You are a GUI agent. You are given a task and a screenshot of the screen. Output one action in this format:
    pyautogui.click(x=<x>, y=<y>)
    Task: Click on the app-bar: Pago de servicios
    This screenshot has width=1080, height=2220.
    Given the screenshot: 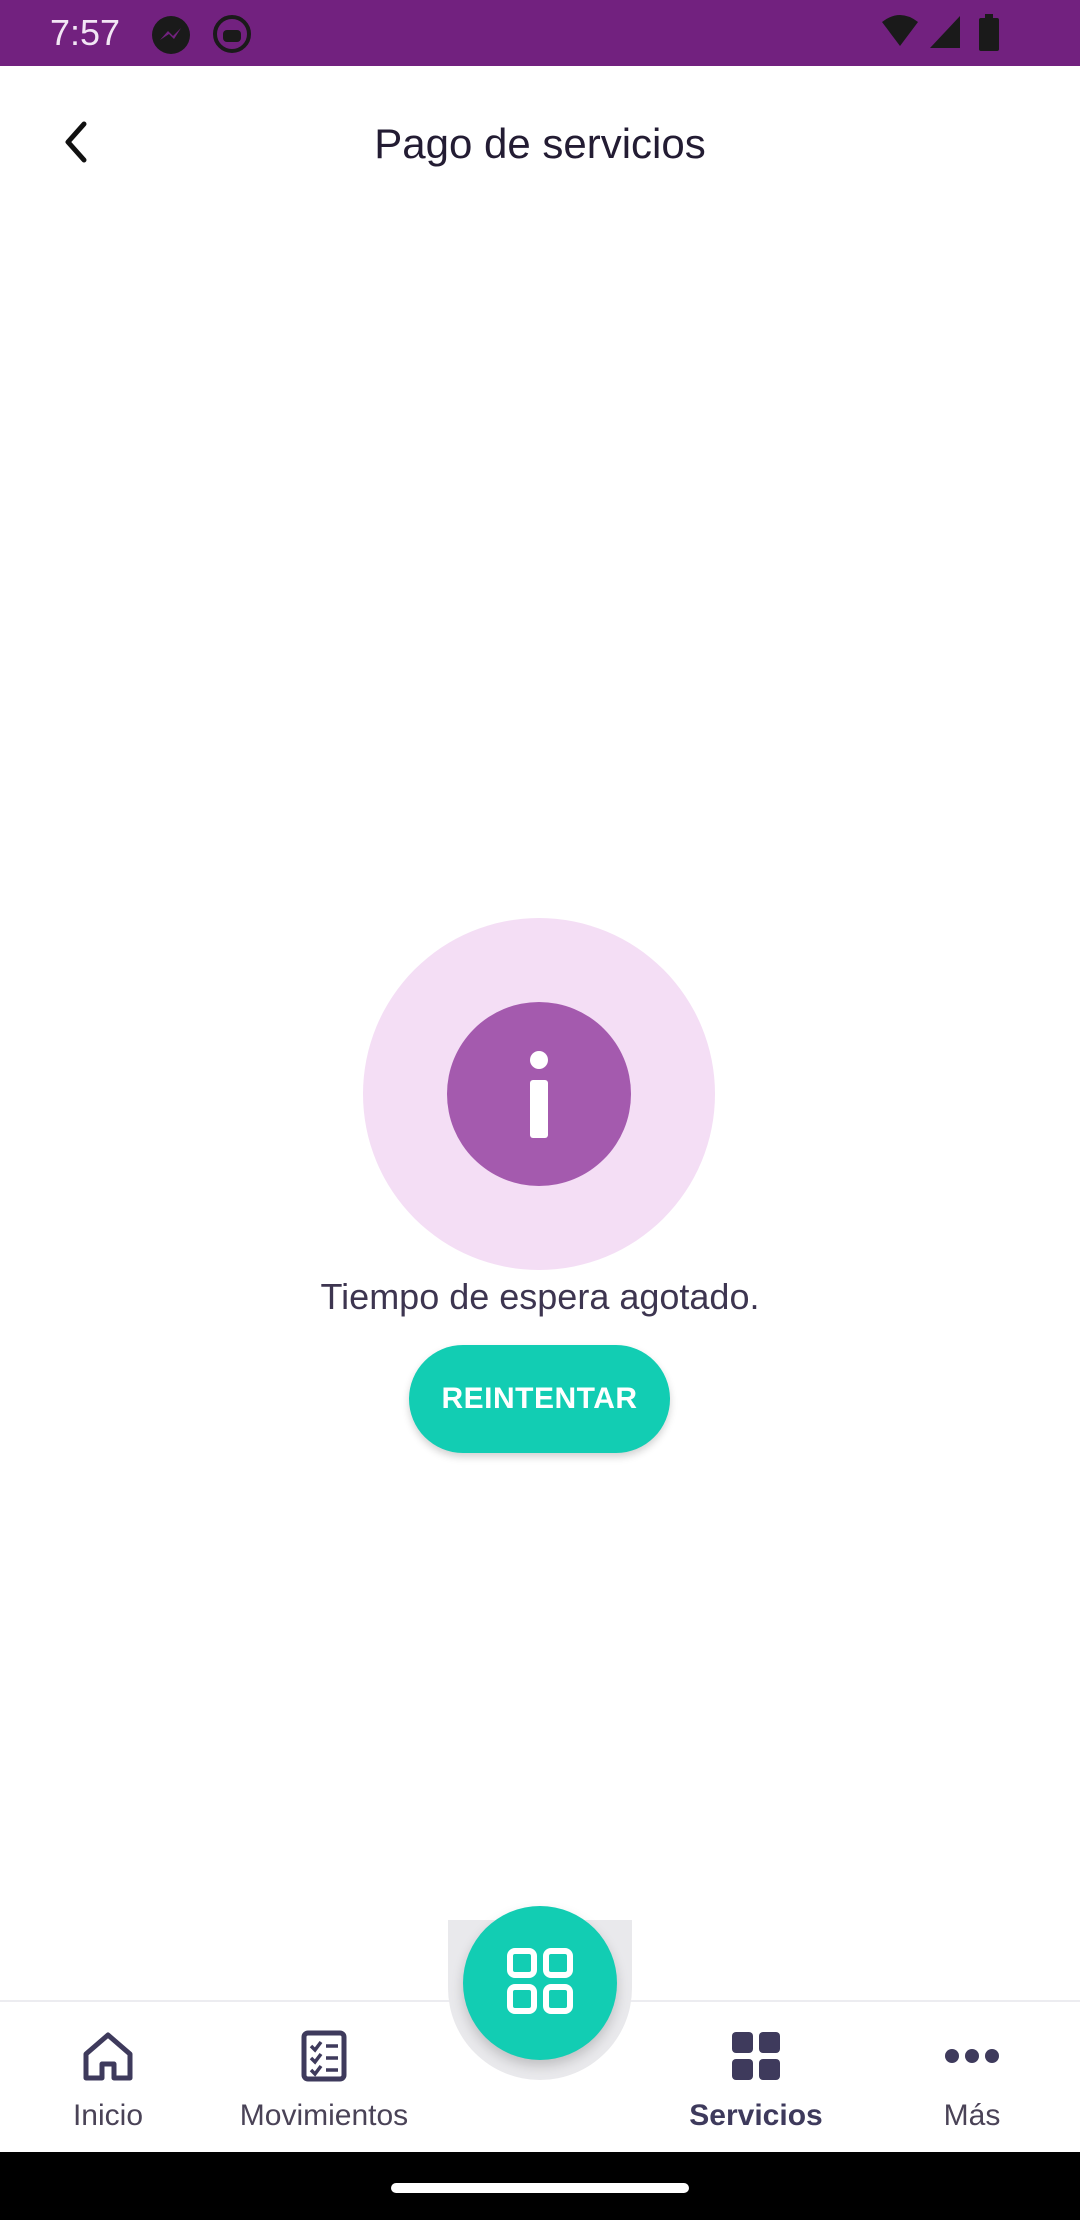 What is the action you would take?
    pyautogui.click(x=540, y=144)
    